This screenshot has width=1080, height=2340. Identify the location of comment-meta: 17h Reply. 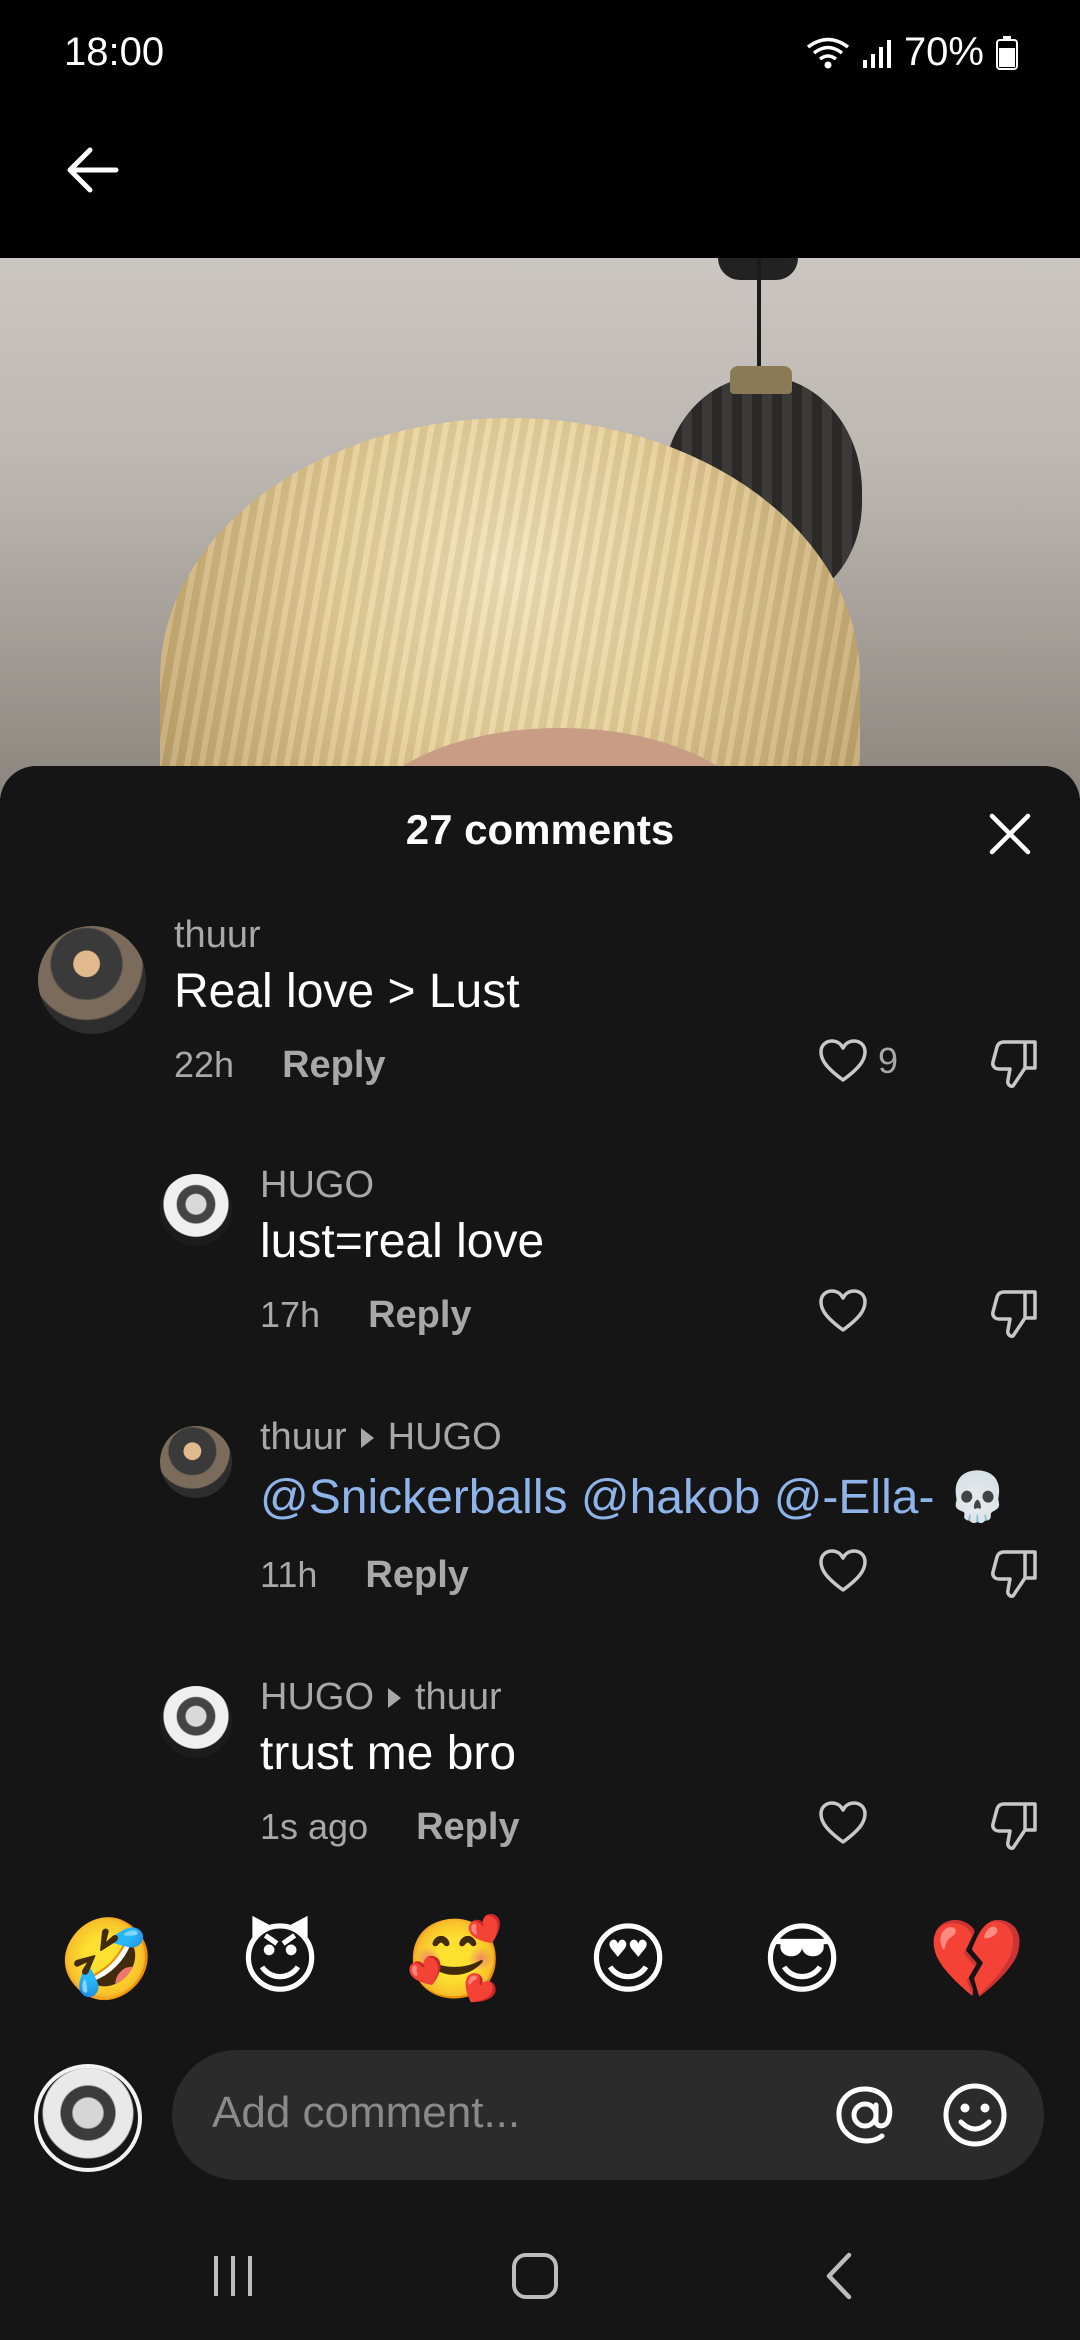
(366, 1315).